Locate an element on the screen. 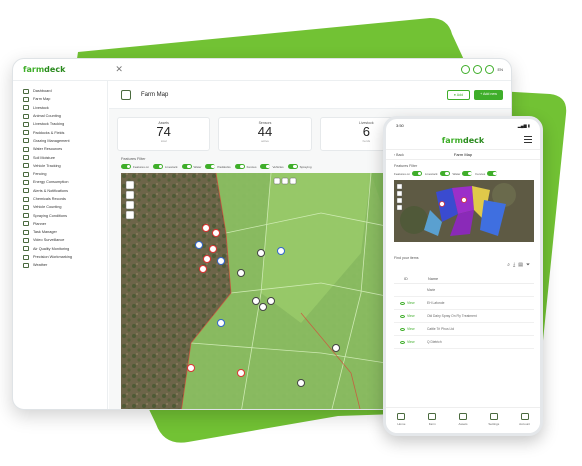  column-header-id: ID is located at coordinates (406, 278).